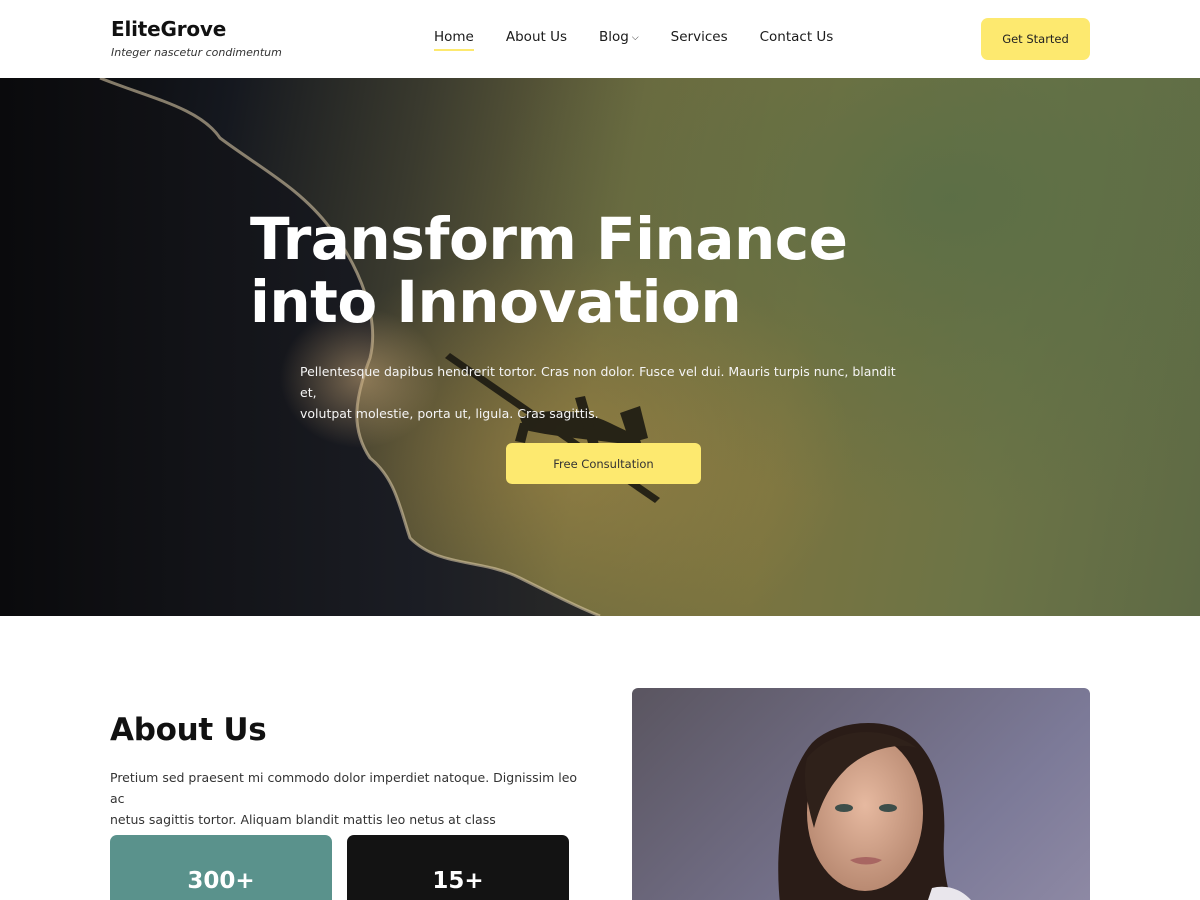  What do you see at coordinates (649, 40) in the screenshot?
I see `main-nav: Home About Us Blog ⌵ Services Contact Us` at bounding box center [649, 40].